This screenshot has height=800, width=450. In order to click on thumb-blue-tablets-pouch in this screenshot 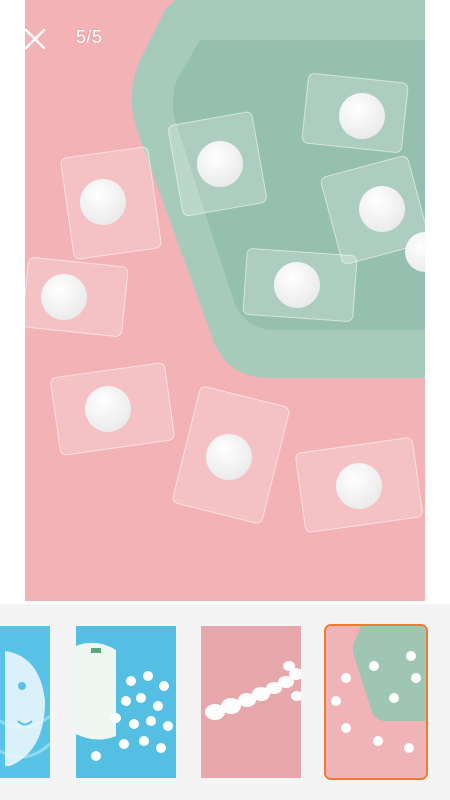, I will do `click(126, 702)`.